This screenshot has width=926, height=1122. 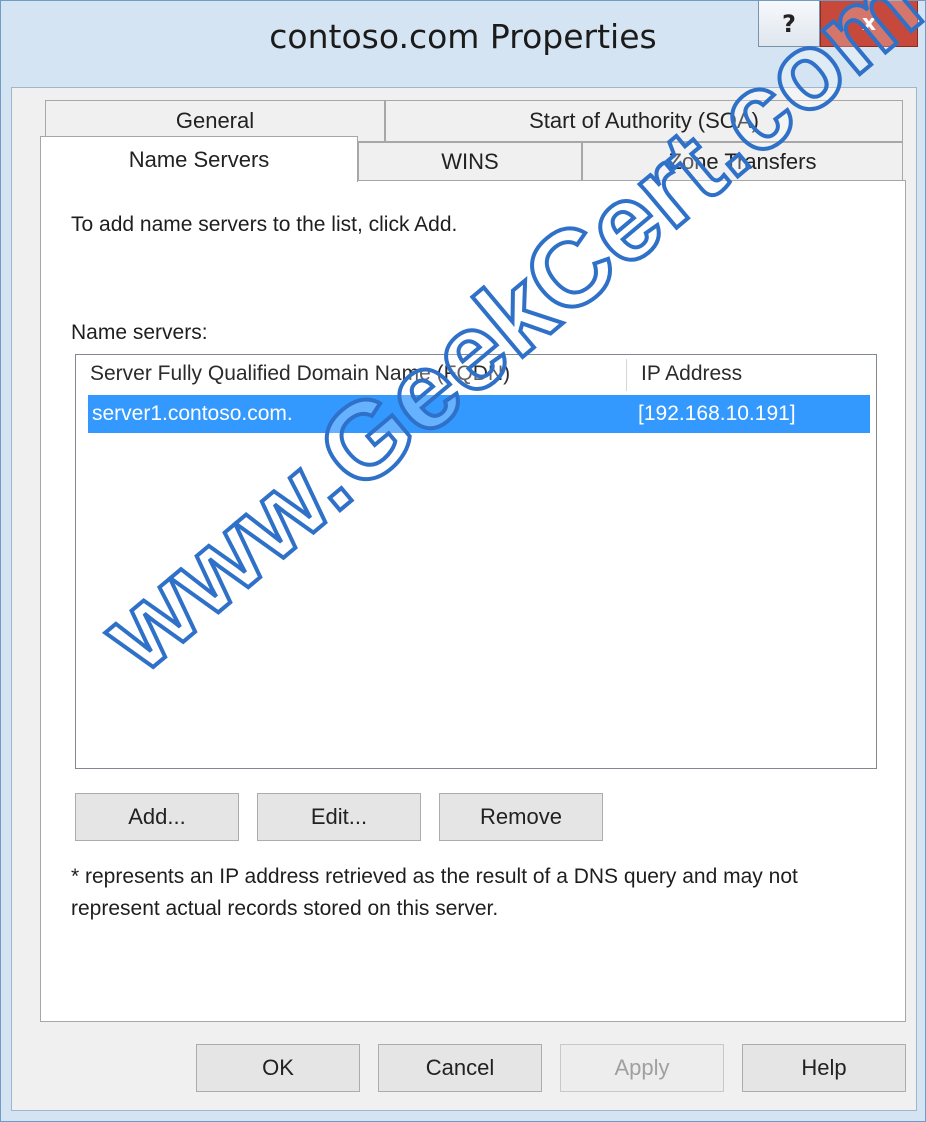 What do you see at coordinates (192, 413) in the screenshot?
I see `row-fqdn: server1.contoso.com.` at bounding box center [192, 413].